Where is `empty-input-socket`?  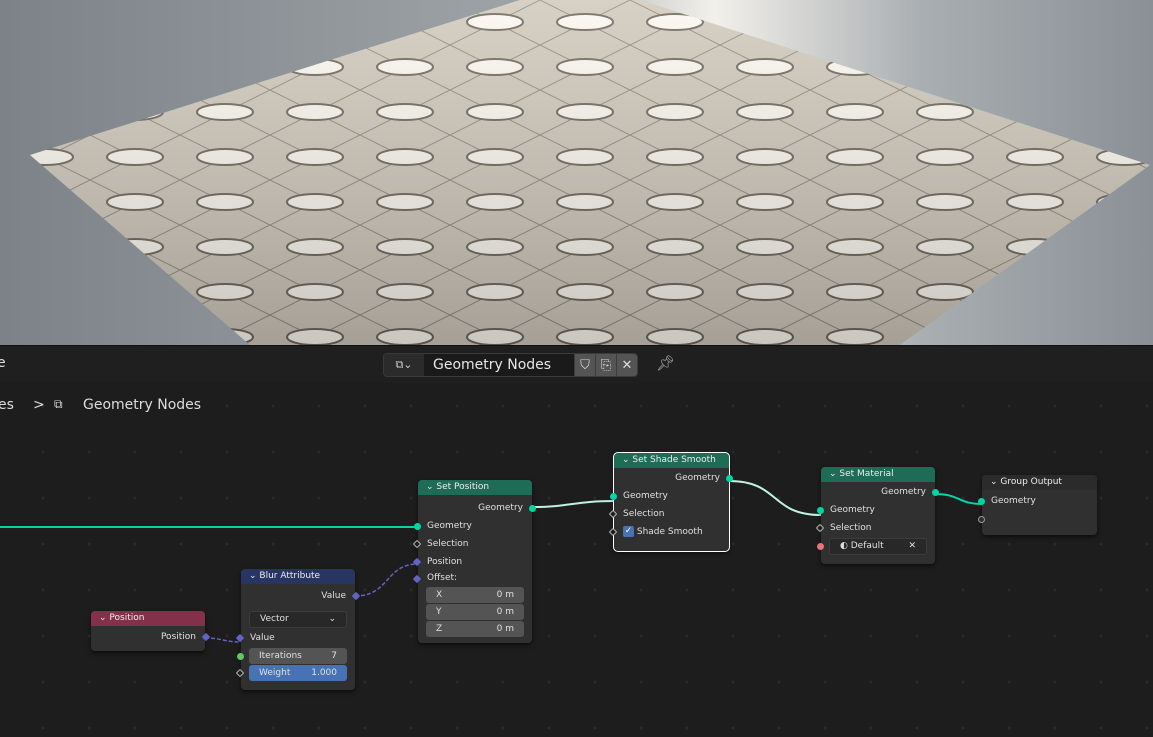
empty-input-socket is located at coordinates (981, 519).